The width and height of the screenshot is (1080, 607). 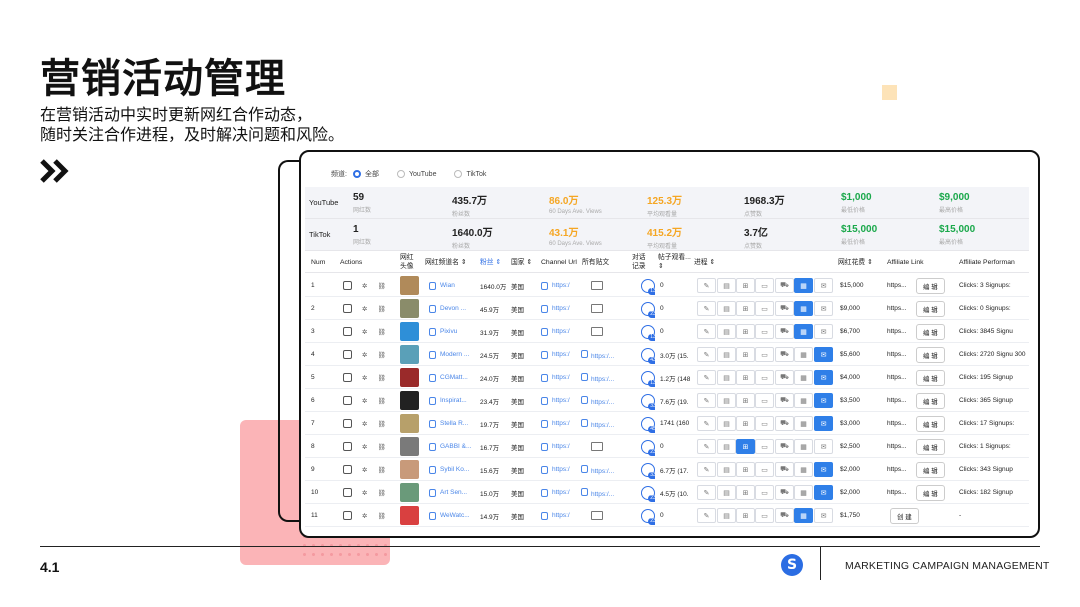 I want to click on filter-option-all: 全部, so click(x=365, y=174).